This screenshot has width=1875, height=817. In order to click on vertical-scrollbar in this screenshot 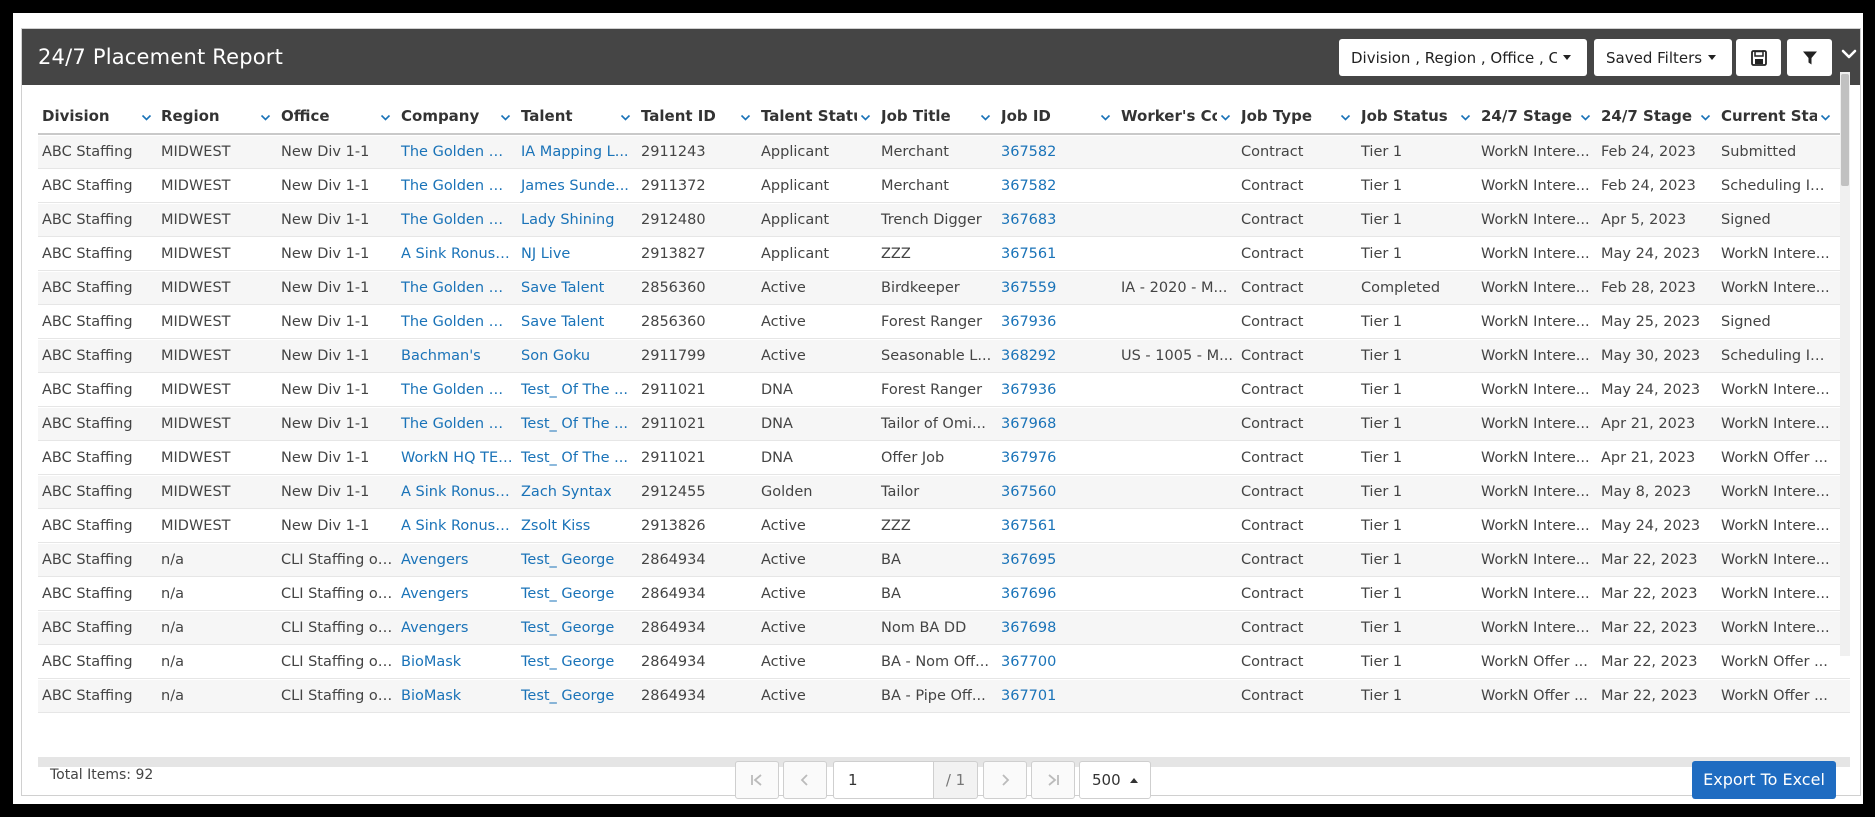, I will do `click(1845, 364)`.